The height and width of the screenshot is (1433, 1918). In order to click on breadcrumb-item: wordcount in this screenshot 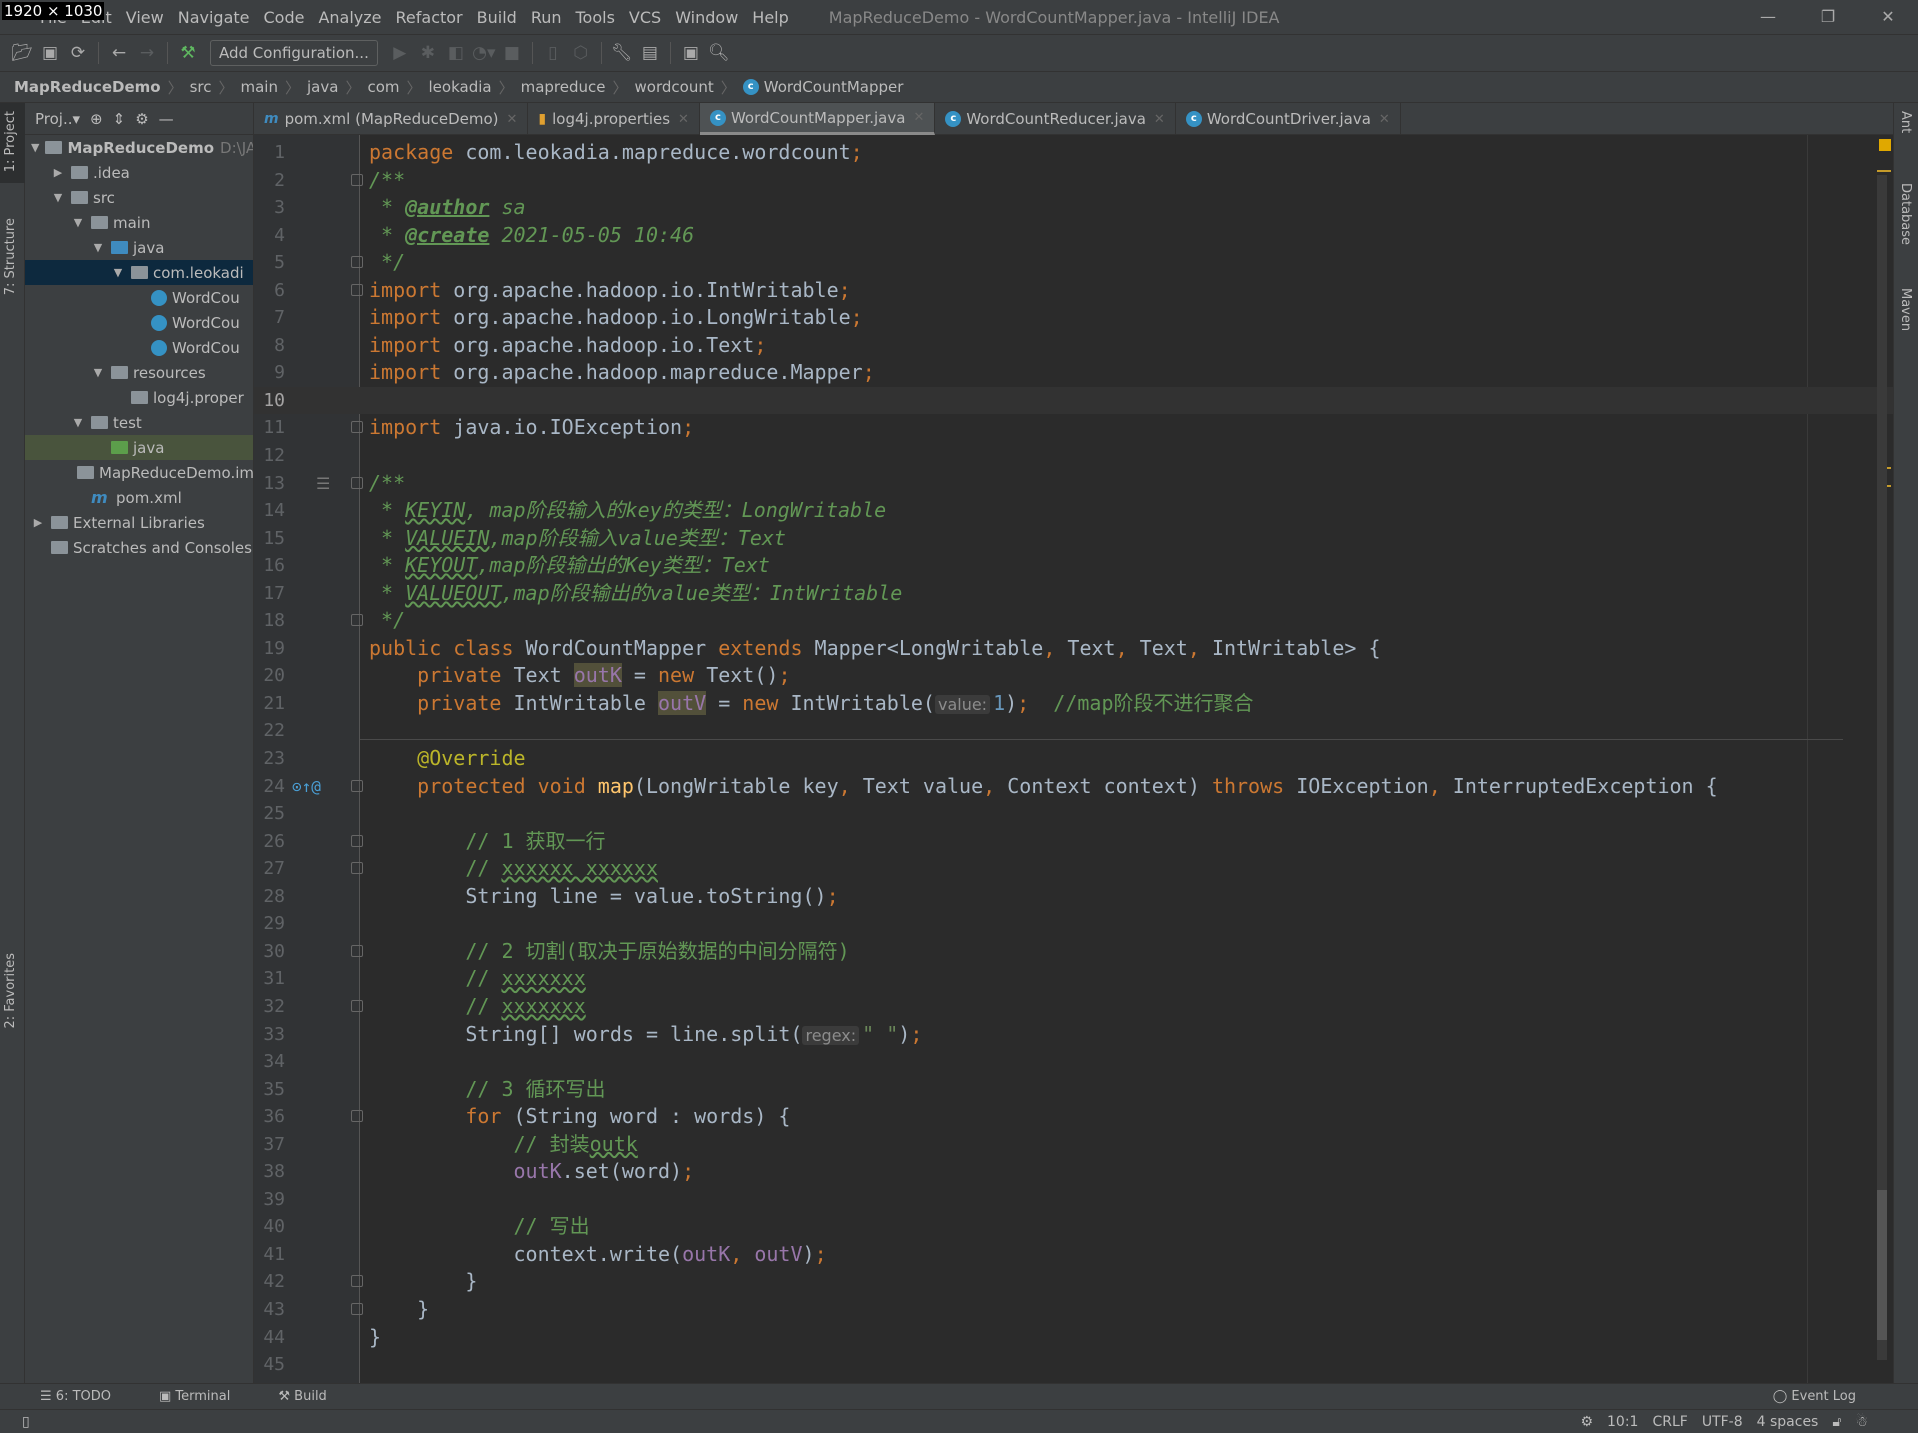, I will do `click(674, 87)`.